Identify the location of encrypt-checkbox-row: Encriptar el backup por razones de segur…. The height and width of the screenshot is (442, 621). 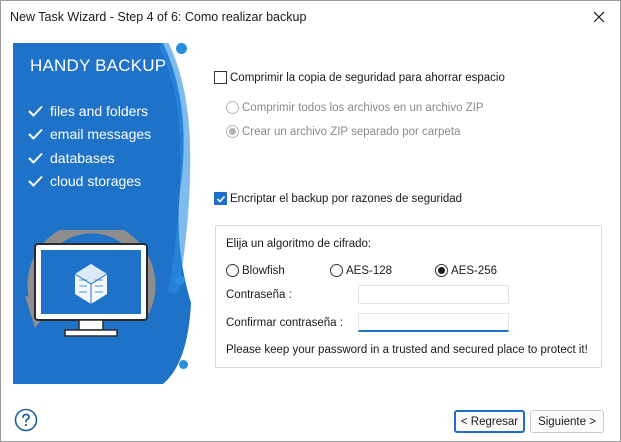
(338, 198).